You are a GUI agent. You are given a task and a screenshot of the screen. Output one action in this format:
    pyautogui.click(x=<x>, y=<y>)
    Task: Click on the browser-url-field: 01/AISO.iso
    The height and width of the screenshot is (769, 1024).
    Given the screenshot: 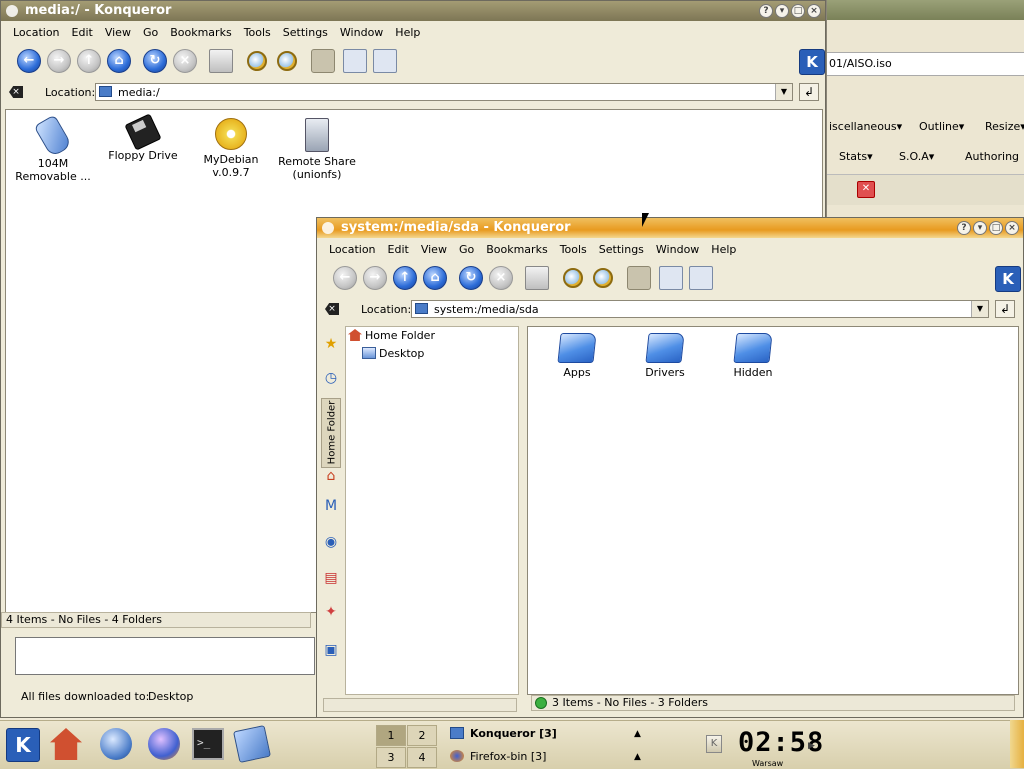 What is the action you would take?
    pyautogui.click(x=925, y=64)
    